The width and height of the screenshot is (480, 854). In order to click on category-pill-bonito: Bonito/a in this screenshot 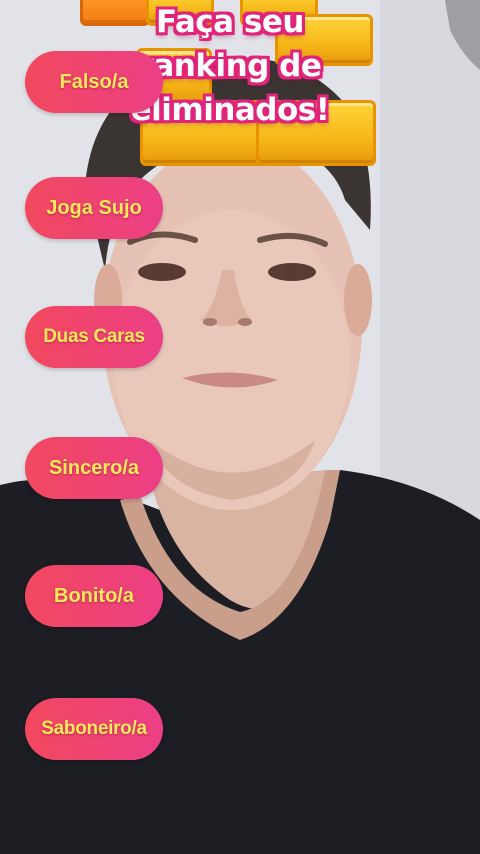, I will do `click(94, 596)`.